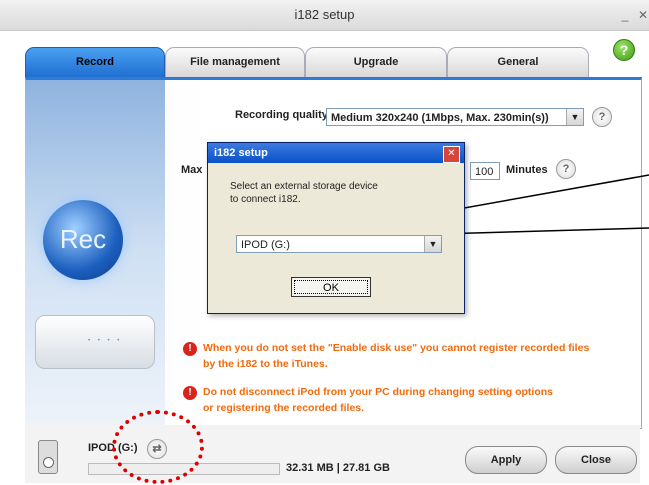 The width and height of the screenshot is (649, 485). I want to click on dialog-close-icon: ✕, so click(451, 154).